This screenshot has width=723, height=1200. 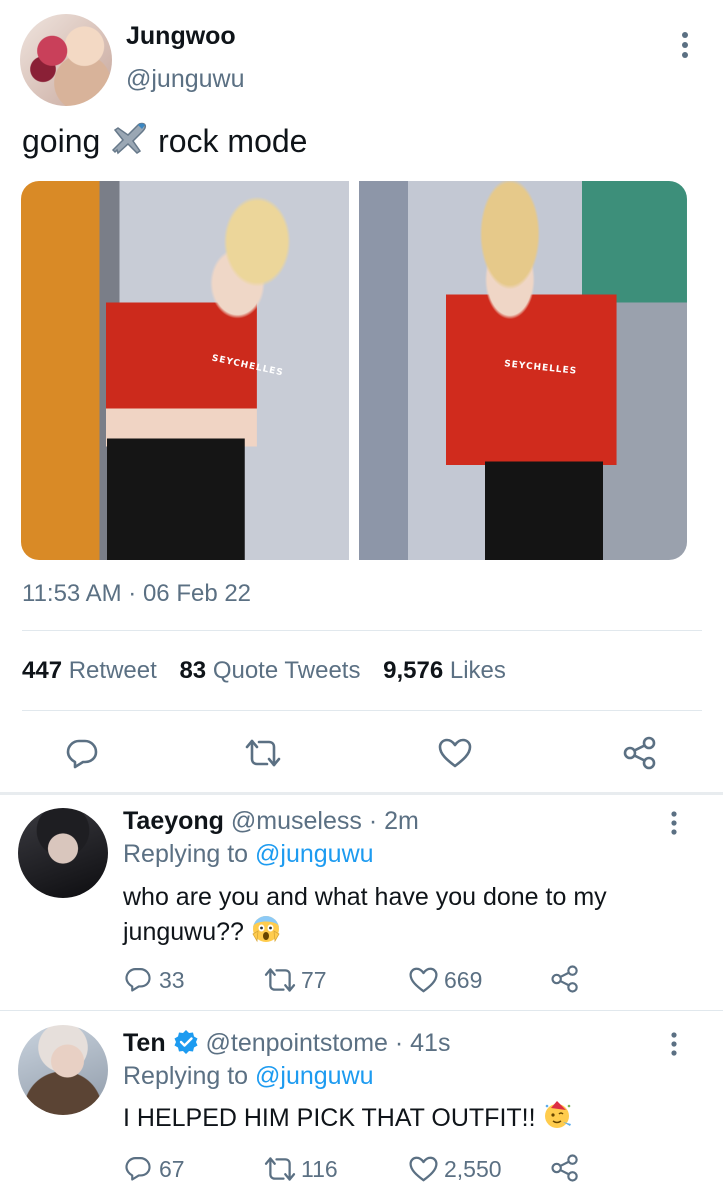 What do you see at coordinates (329, 1118) in the screenshot?
I see `reply-text-line: I HELPED HIM PICK THAT OUTFIT!!` at bounding box center [329, 1118].